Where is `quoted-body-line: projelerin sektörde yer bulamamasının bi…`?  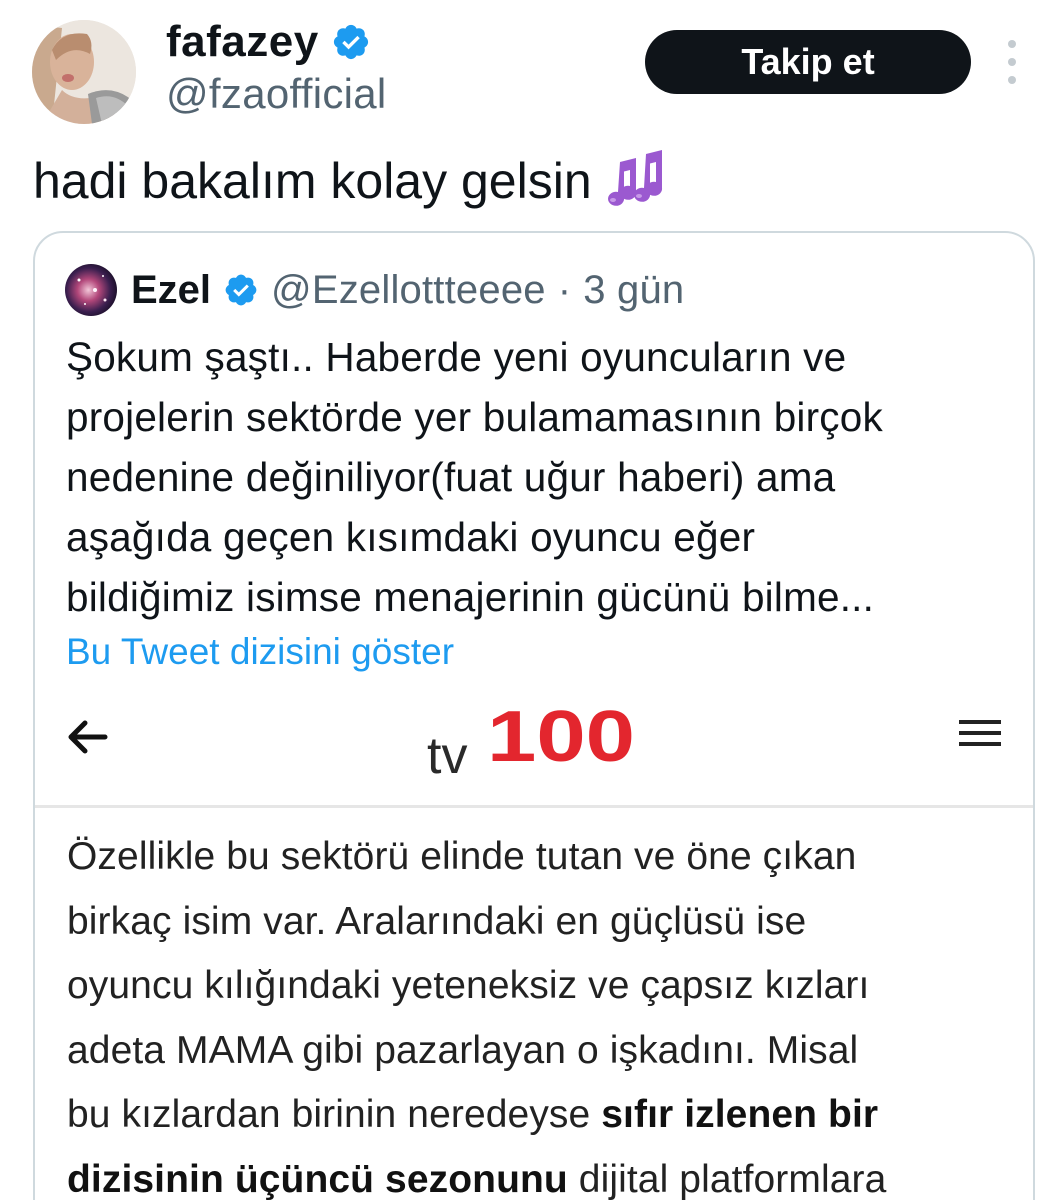
quoted-body-line: projelerin sektörde yer bulamamasının bi… is located at coordinates (474, 417).